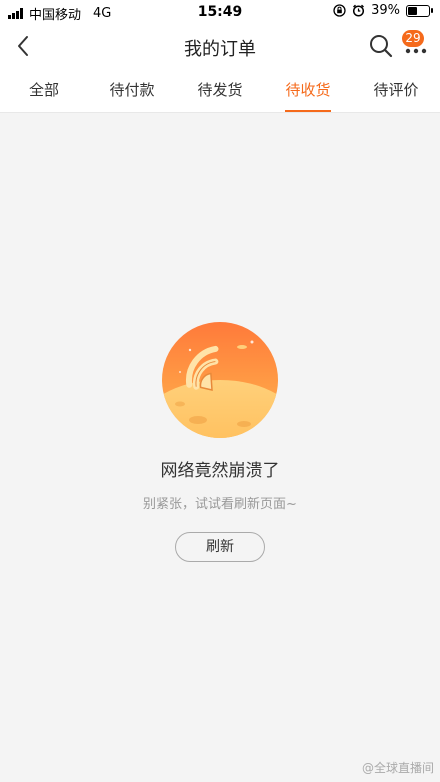 The width and height of the screenshot is (440, 782). I want to click on order-tabs: 全部 待付款 待发货 待收货 待评价, so click(220, 90).